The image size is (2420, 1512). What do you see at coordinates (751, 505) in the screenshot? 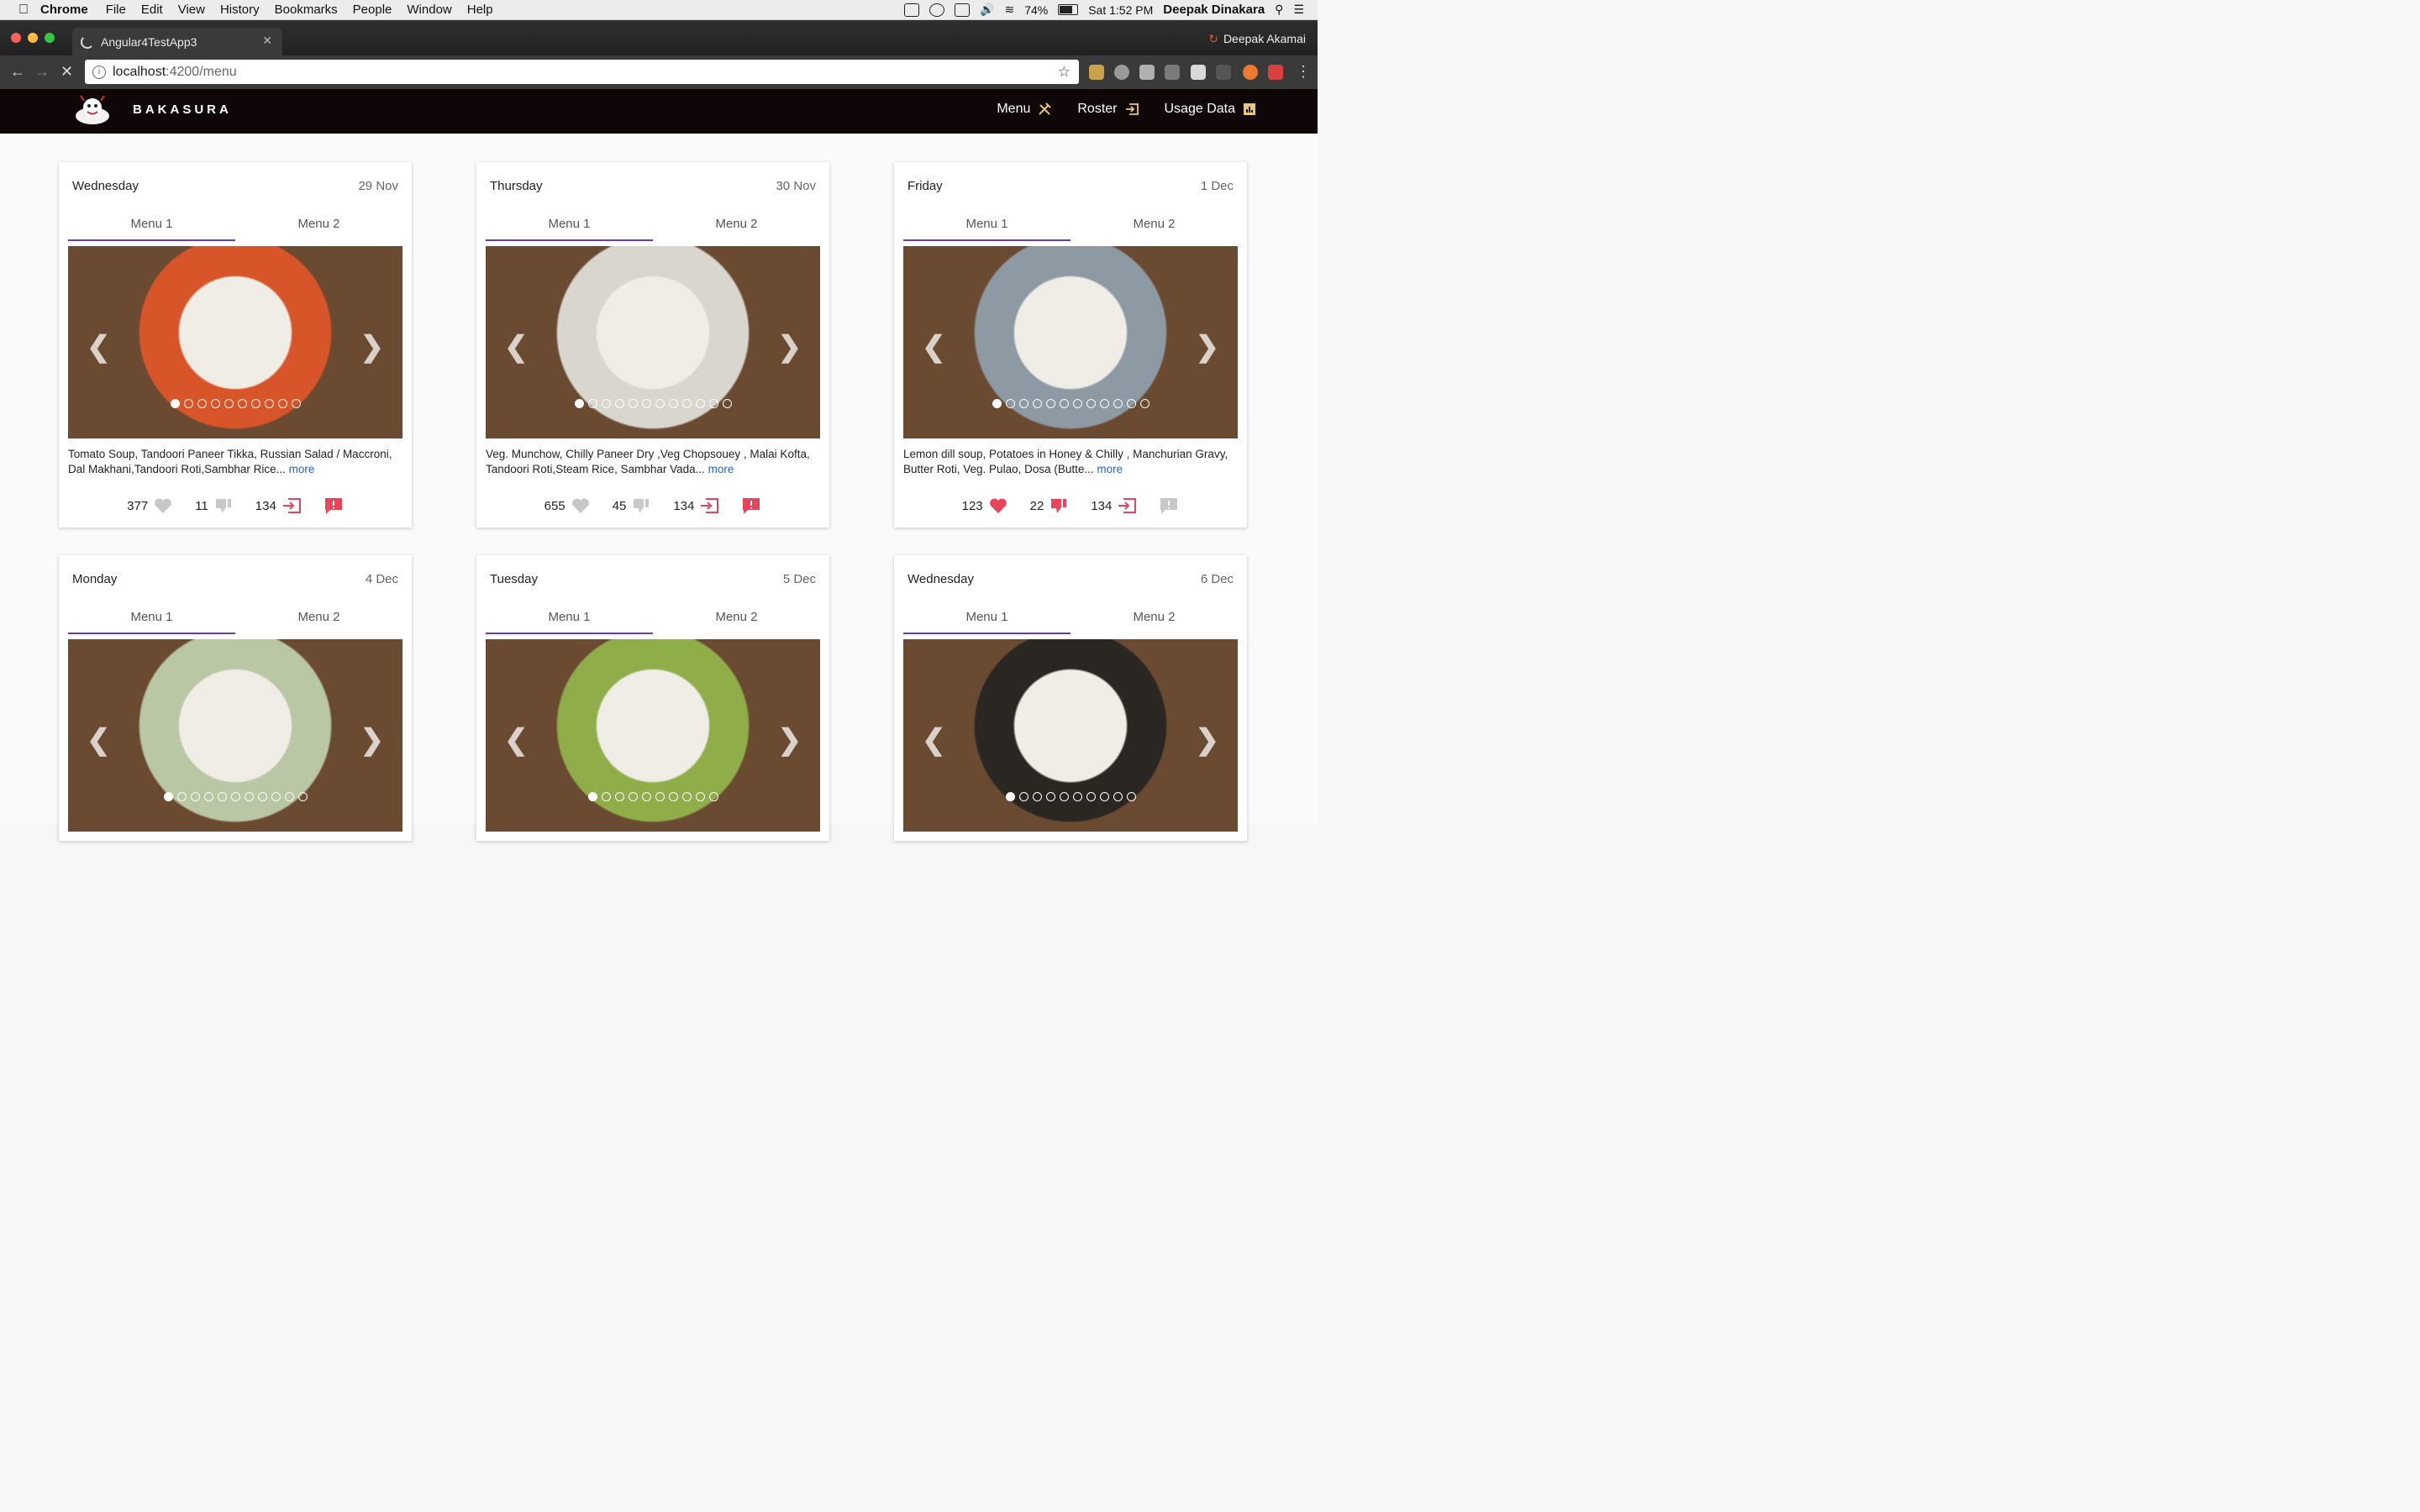
I see `report-button` at bounding box center [751, 505].